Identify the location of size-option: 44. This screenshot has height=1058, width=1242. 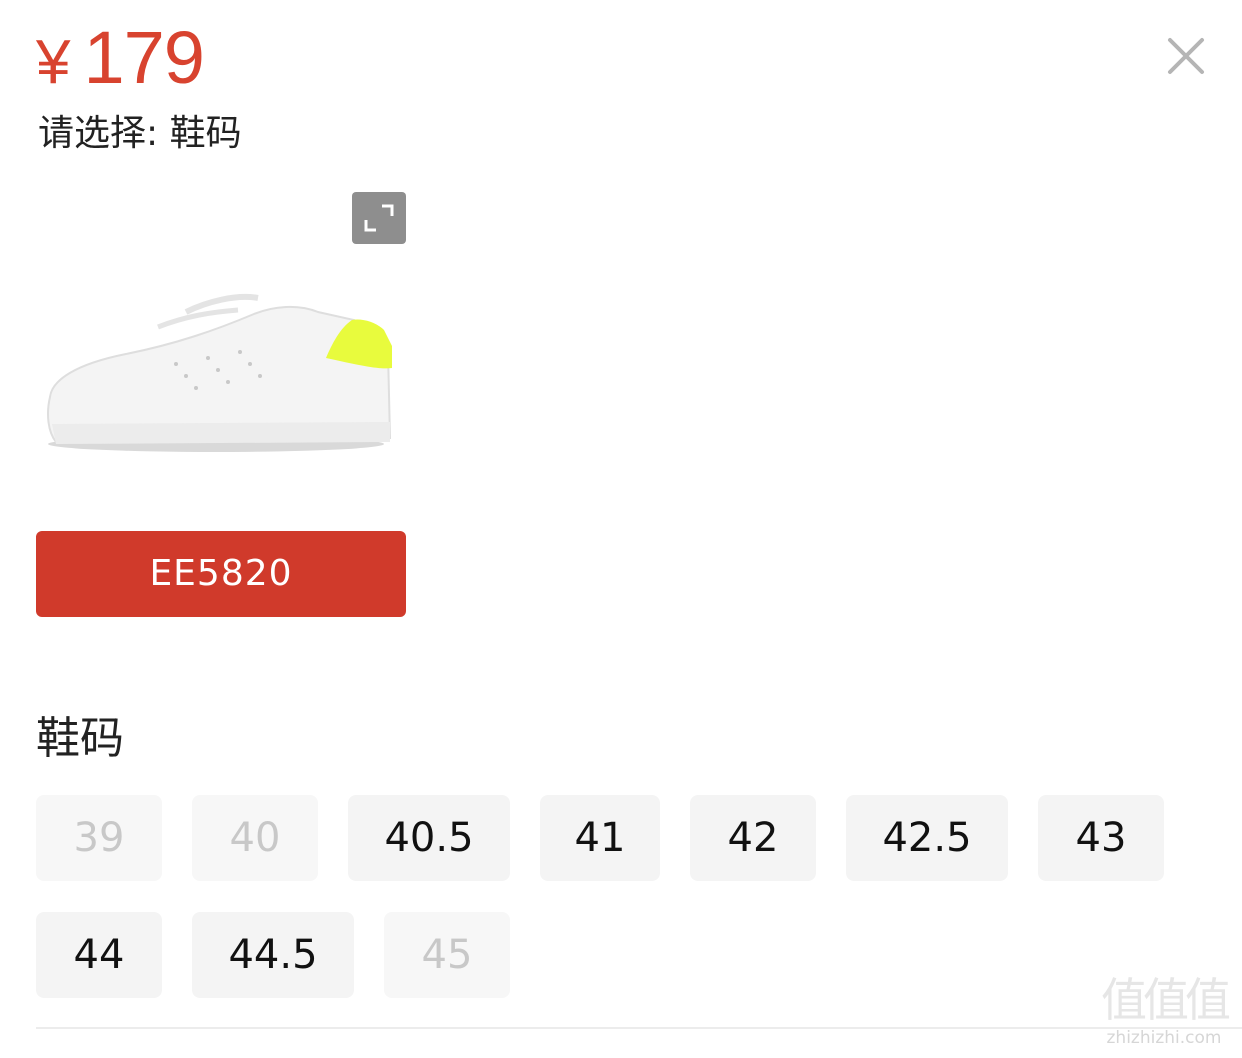
(99, 955).